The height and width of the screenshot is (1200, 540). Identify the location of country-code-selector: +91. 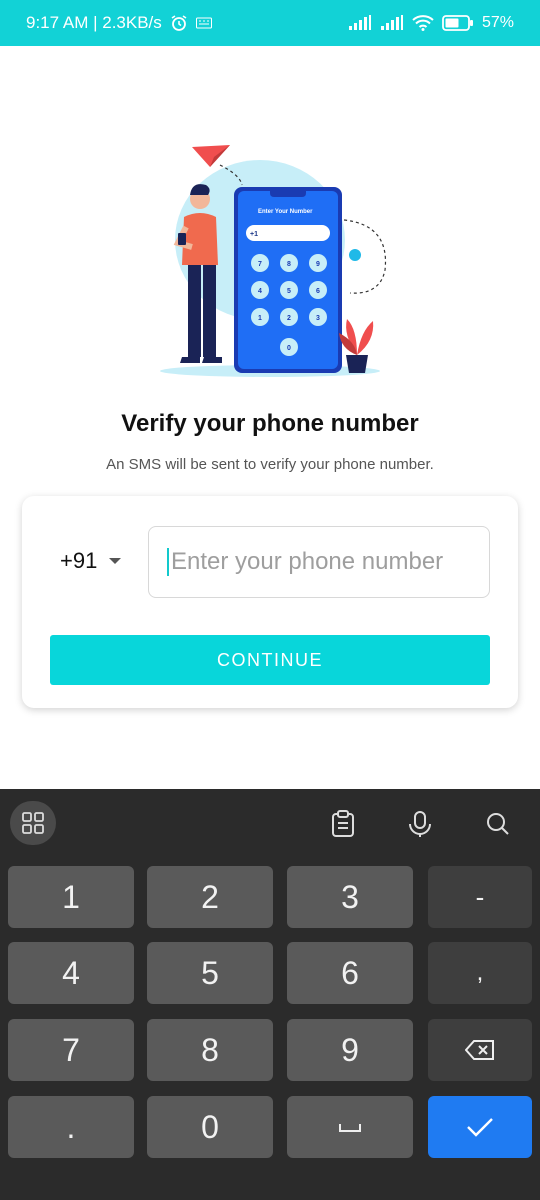
(91, 561).